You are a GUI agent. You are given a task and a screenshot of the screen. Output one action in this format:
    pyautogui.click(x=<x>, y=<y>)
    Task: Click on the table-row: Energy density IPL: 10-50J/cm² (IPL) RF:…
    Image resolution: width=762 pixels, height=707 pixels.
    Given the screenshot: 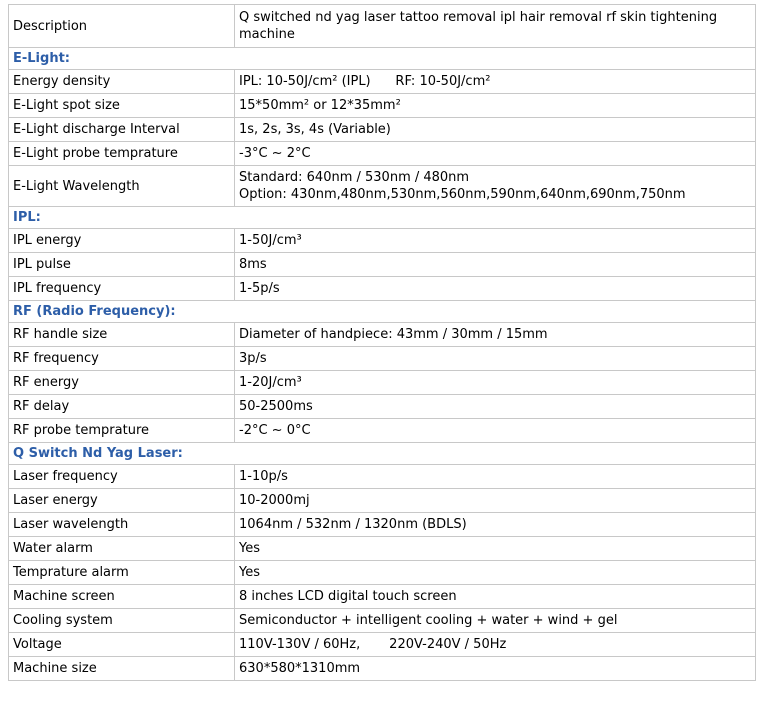 What is the action you would take?
    pyautogui.click(x=382, y=81)
    